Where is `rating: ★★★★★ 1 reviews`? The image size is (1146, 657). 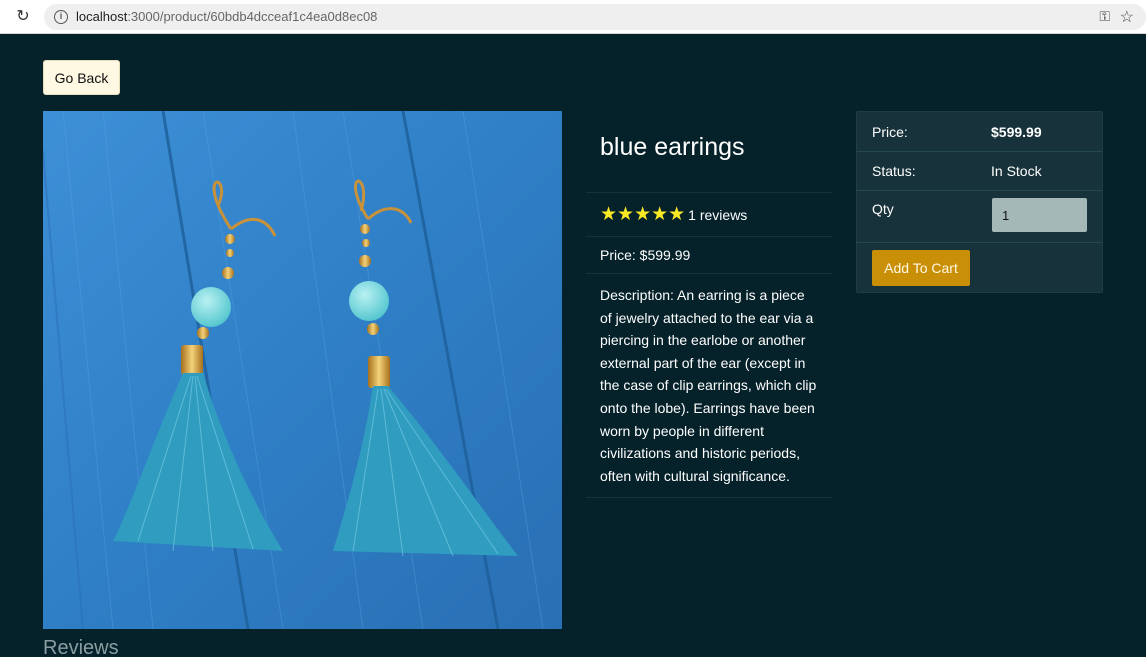 rating: ★★★★★ 1 reviews is located at coordinates (709, 215).